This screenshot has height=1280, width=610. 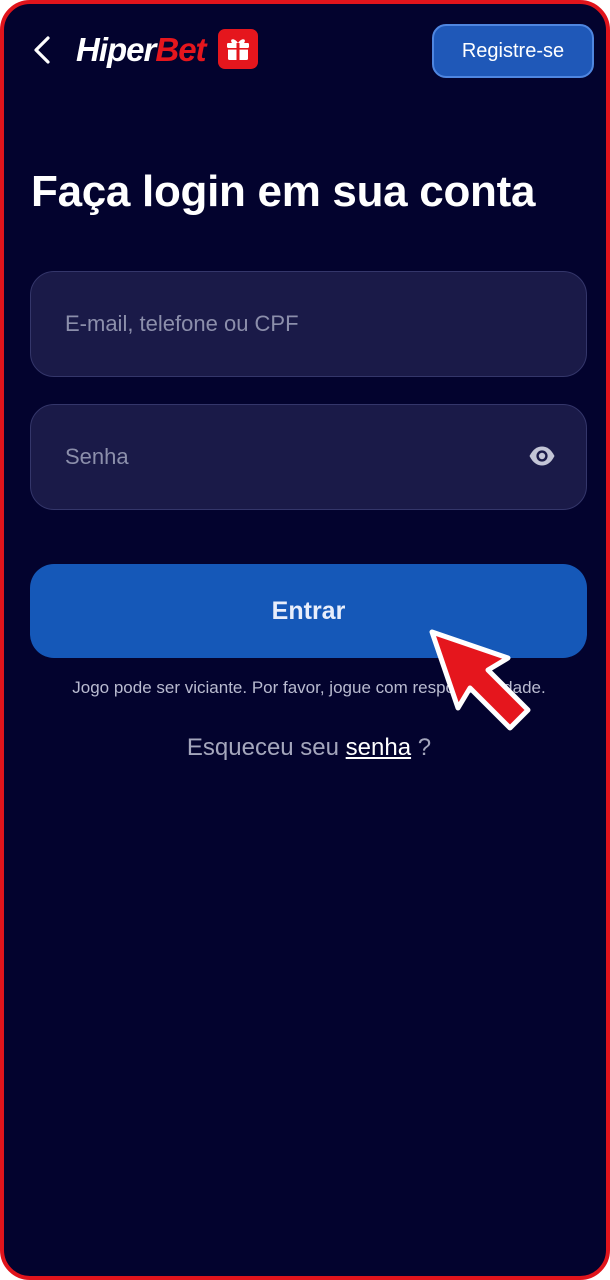 I want to click on chevron-left-icon, so click(x=42, y=50).